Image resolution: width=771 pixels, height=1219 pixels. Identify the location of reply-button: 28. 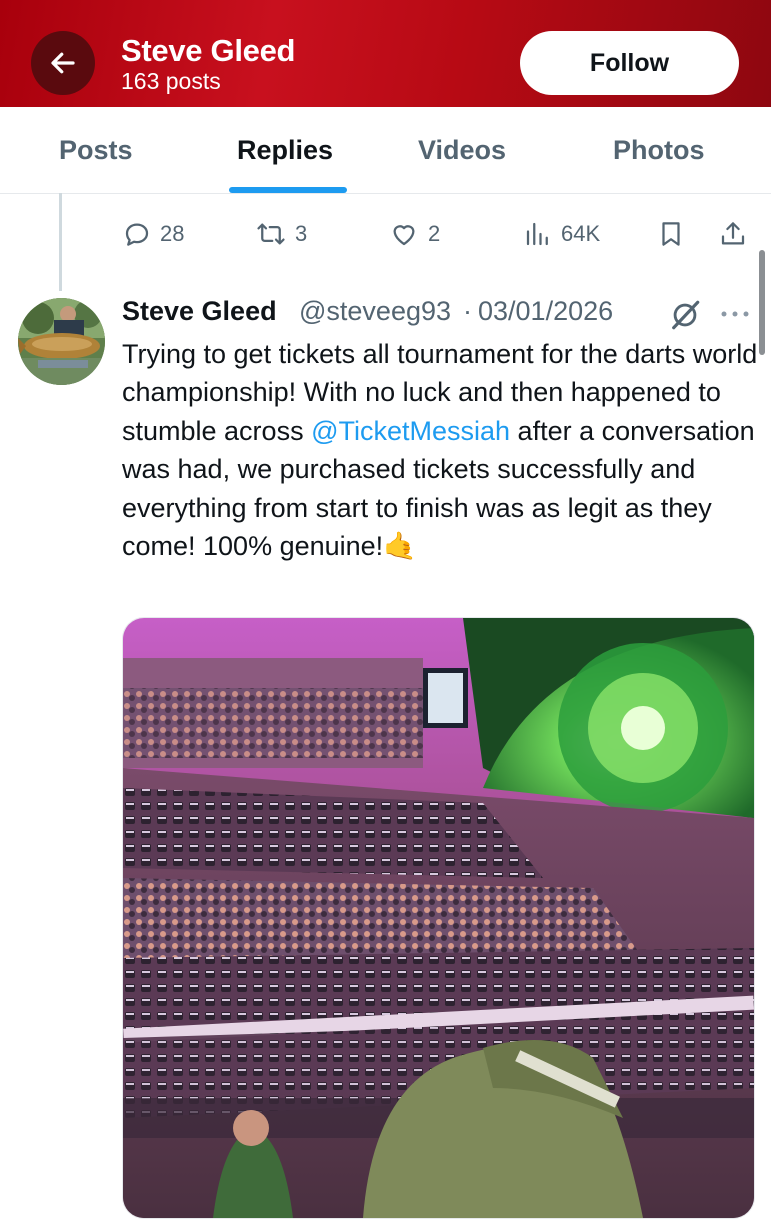
(153, 234).